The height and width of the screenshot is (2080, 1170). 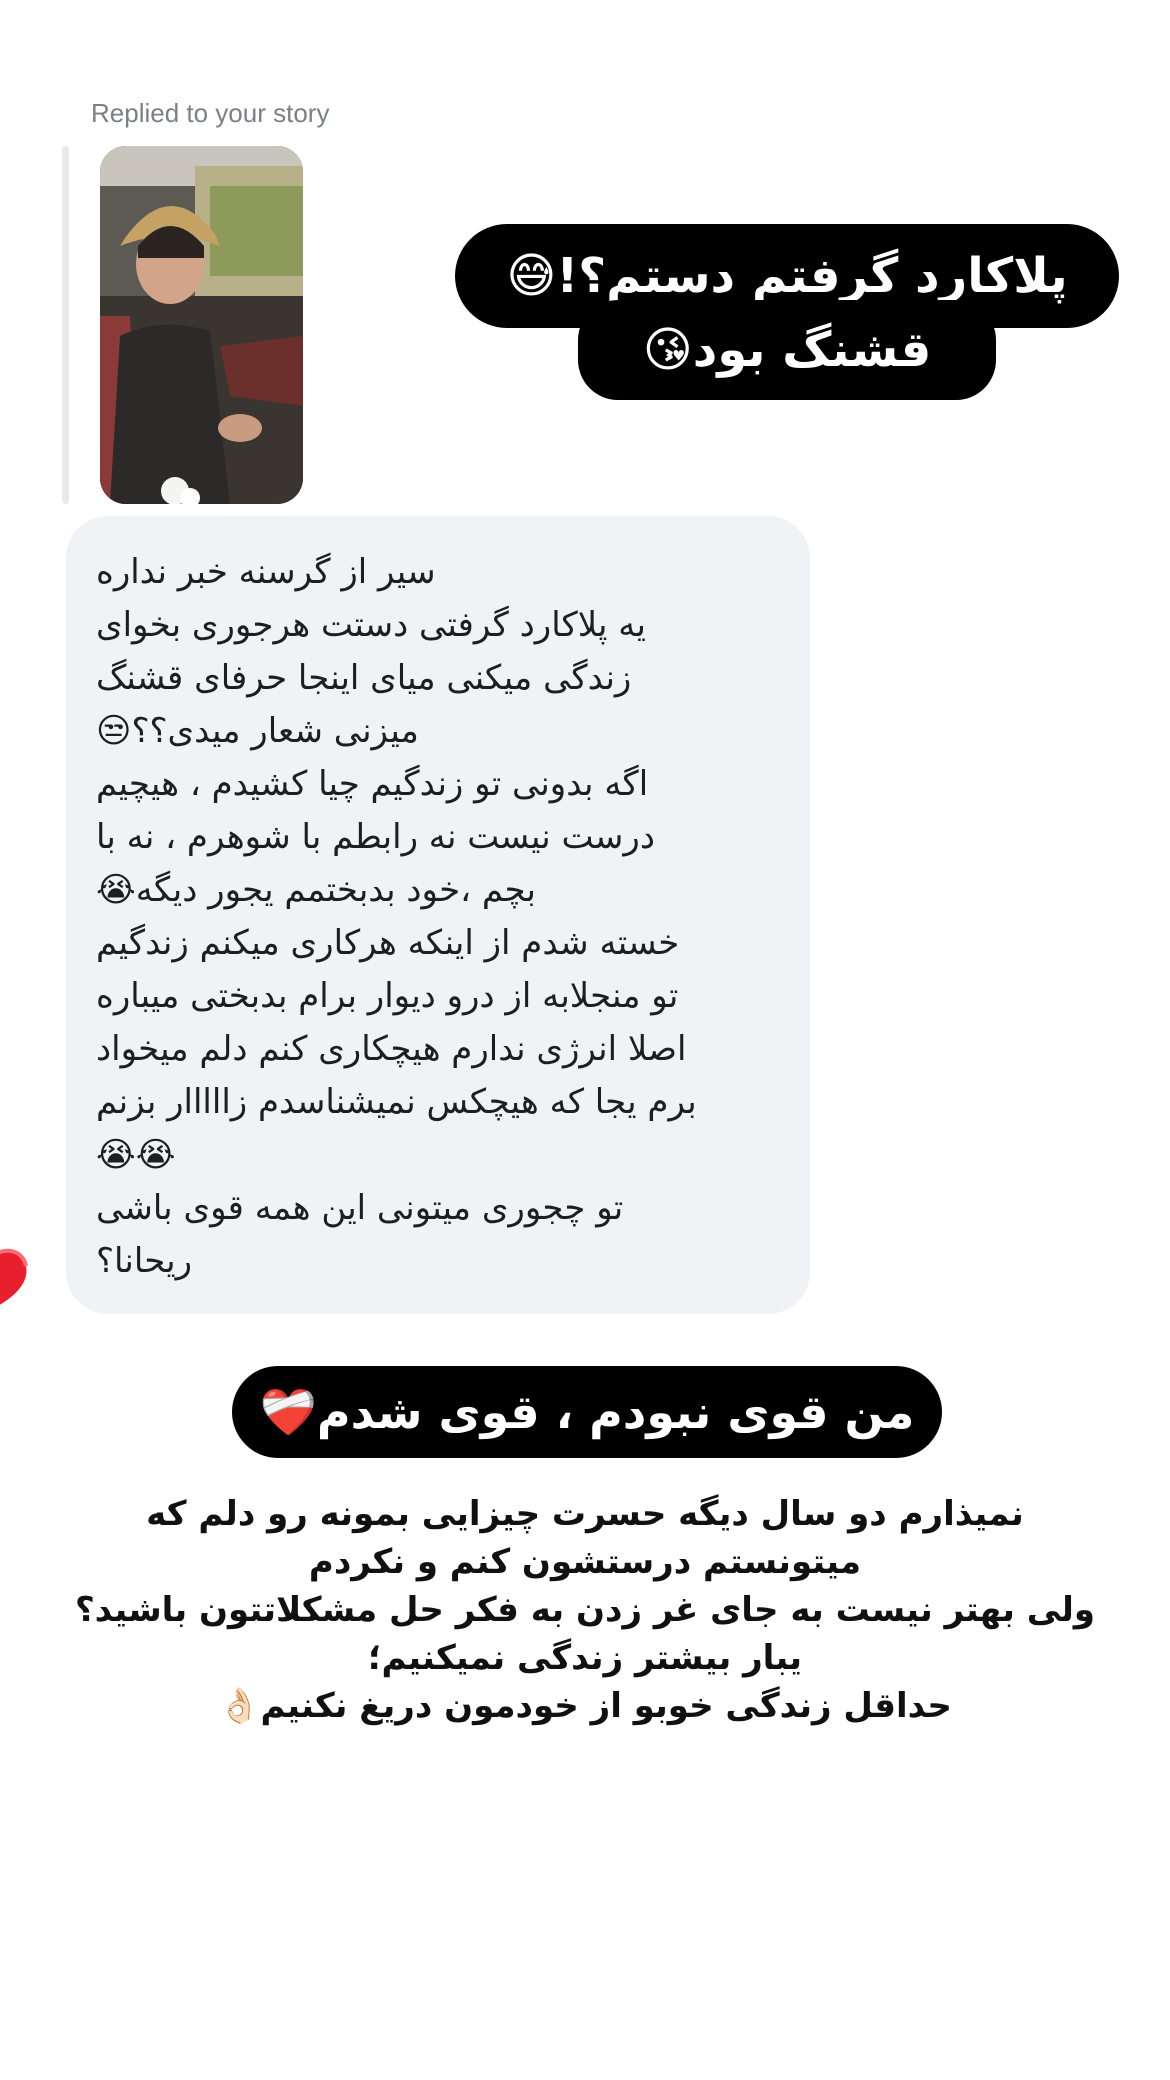 I want to click on message-line: برم یجا که هیچکس نمیشناسدم زااااار بزنم, so click(x=396, y=1102).